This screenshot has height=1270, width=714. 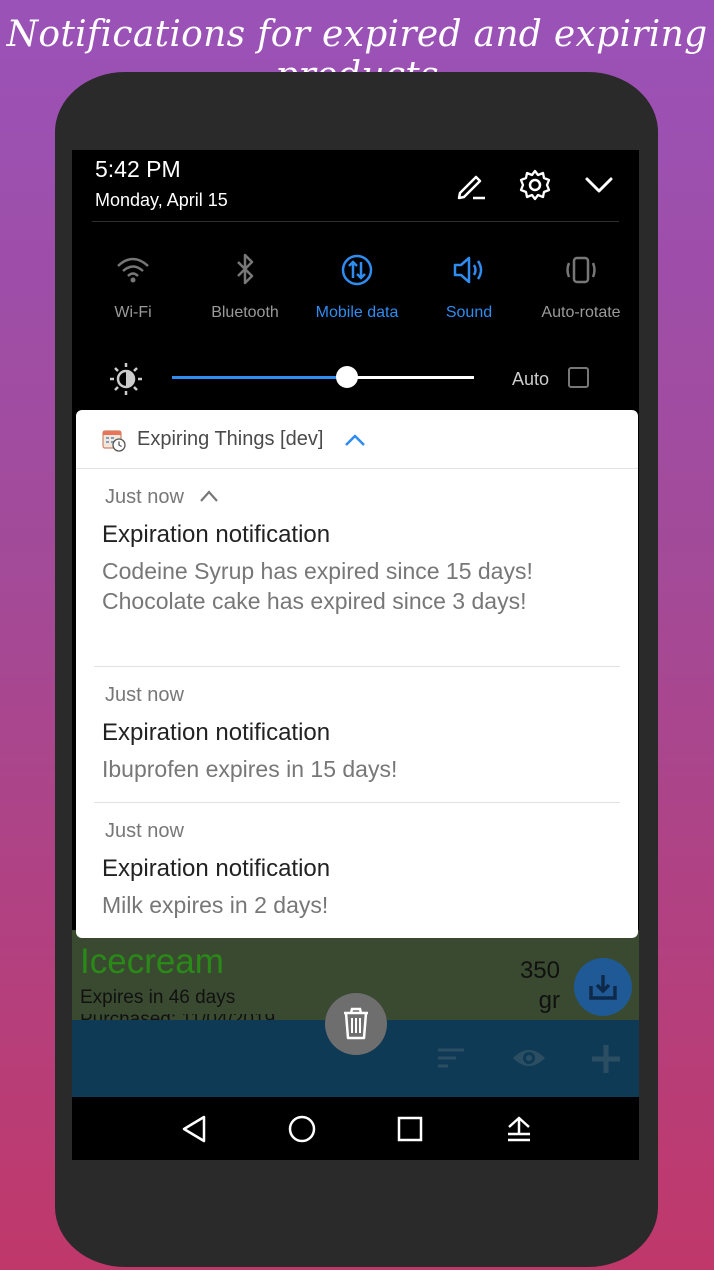 I want to click on notification-body: Ibuprofen expires in 15 days!, so click(x=249, y=769).